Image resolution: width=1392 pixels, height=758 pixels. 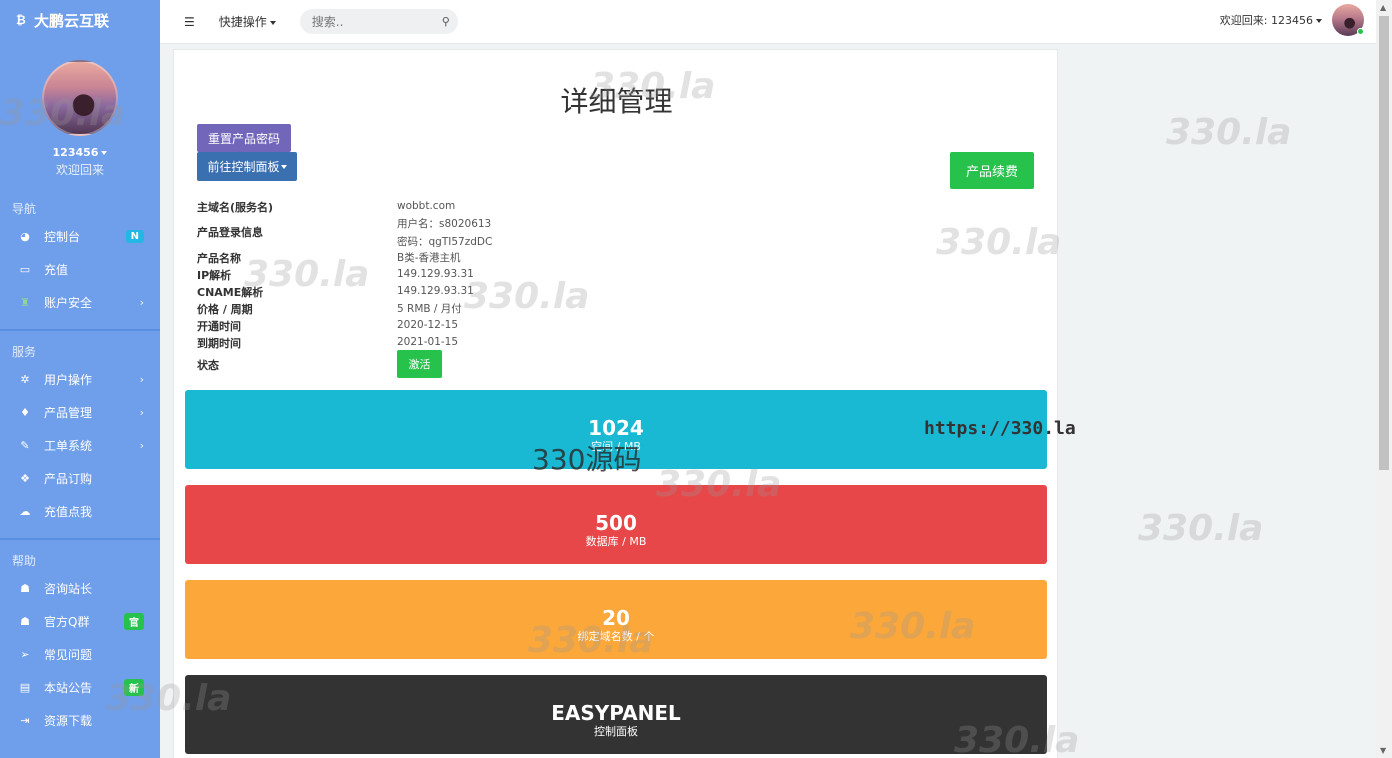 I want to click on search-input, so click(x=376, y=21).